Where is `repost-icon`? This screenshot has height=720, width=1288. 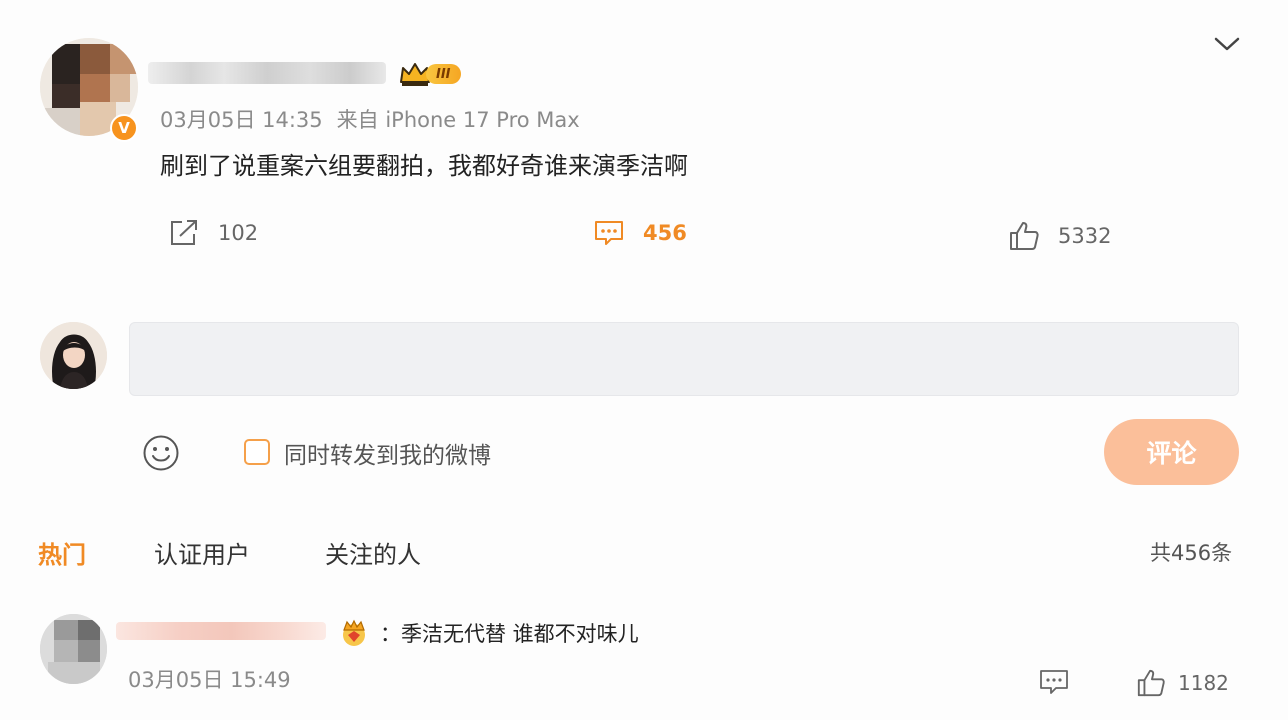
repost-icon is located at coordinates (184, 232).